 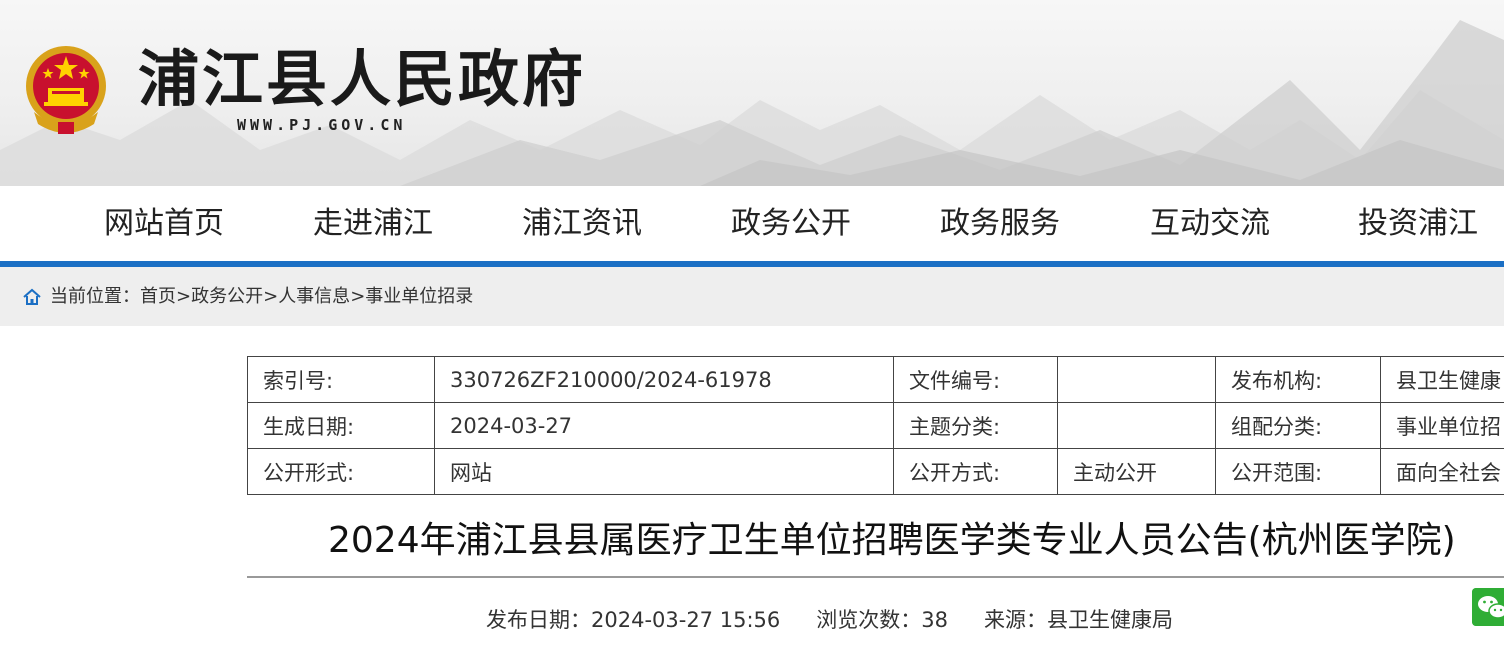 I want to click on article-title: 2024年浦江县县属医疗卫生单位招聘医学类专业人员公告(杭州医学院), so click(x=892, y=540).